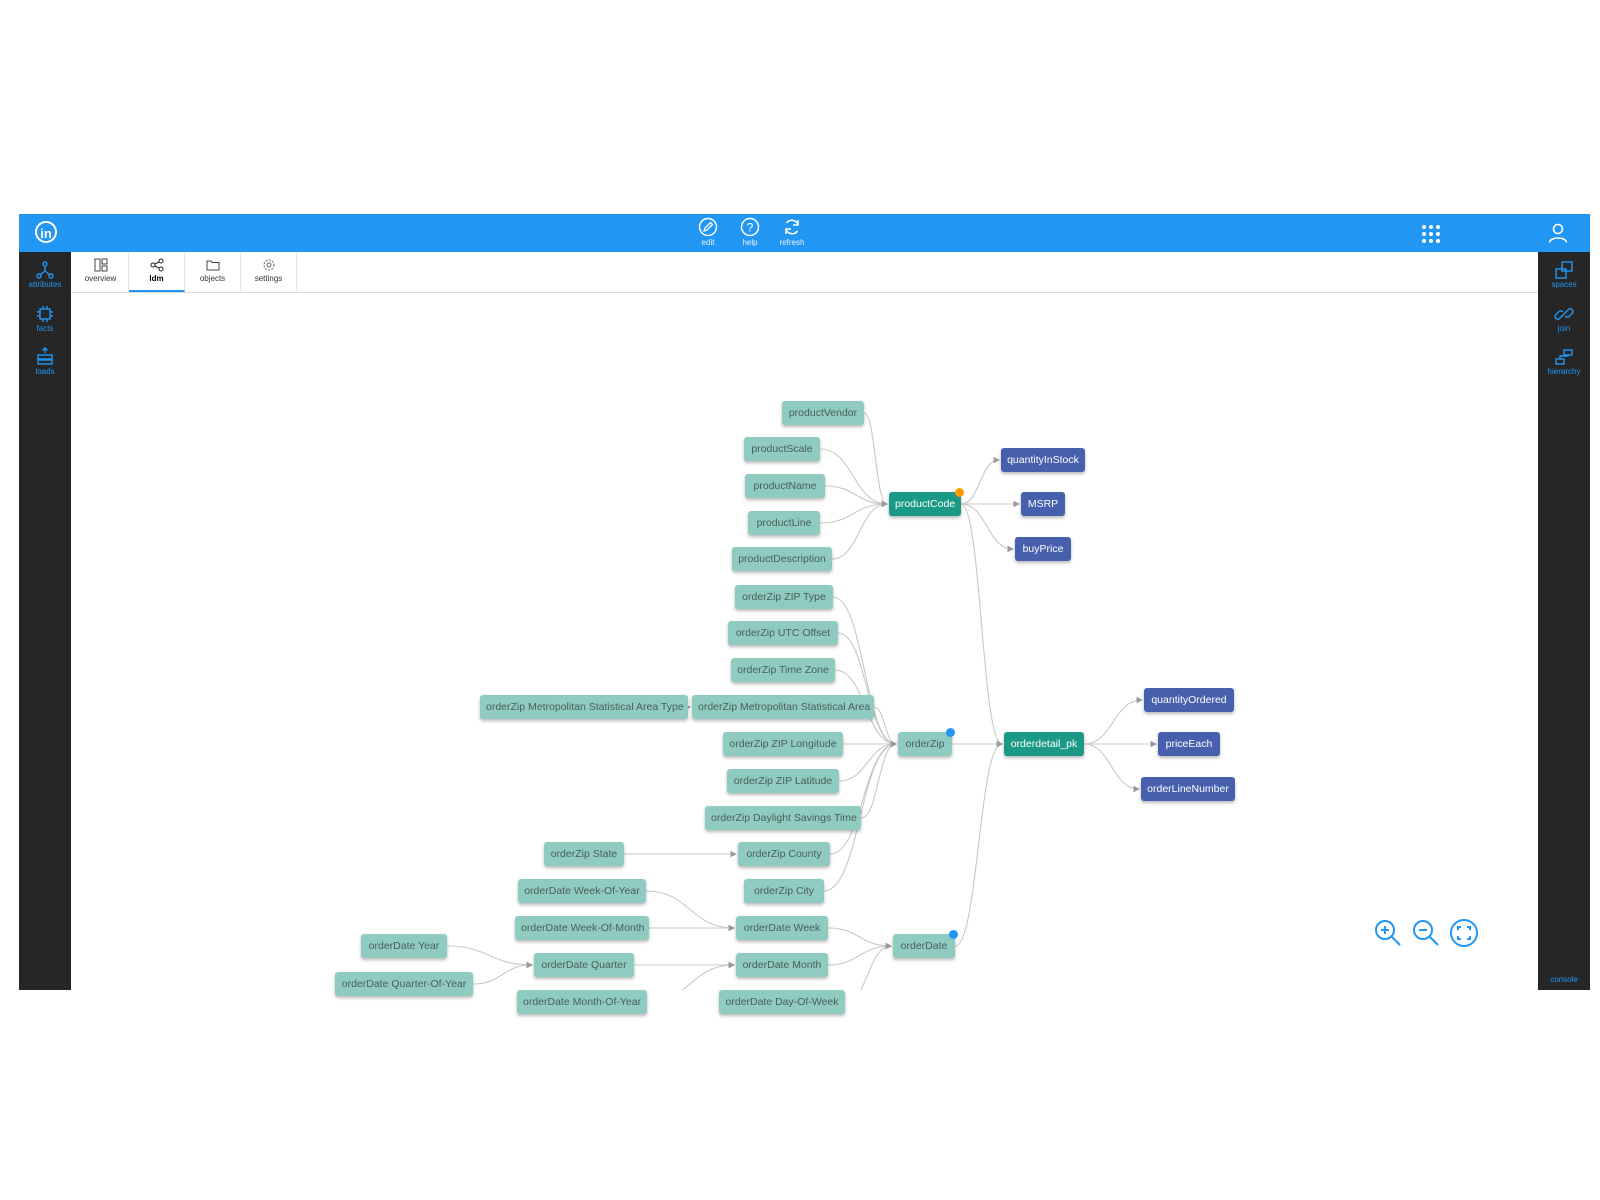  Describe the element at coordinates (783, 633) in the screenshot. I see `attribute-node: orderZip UTC Offset` at that location.